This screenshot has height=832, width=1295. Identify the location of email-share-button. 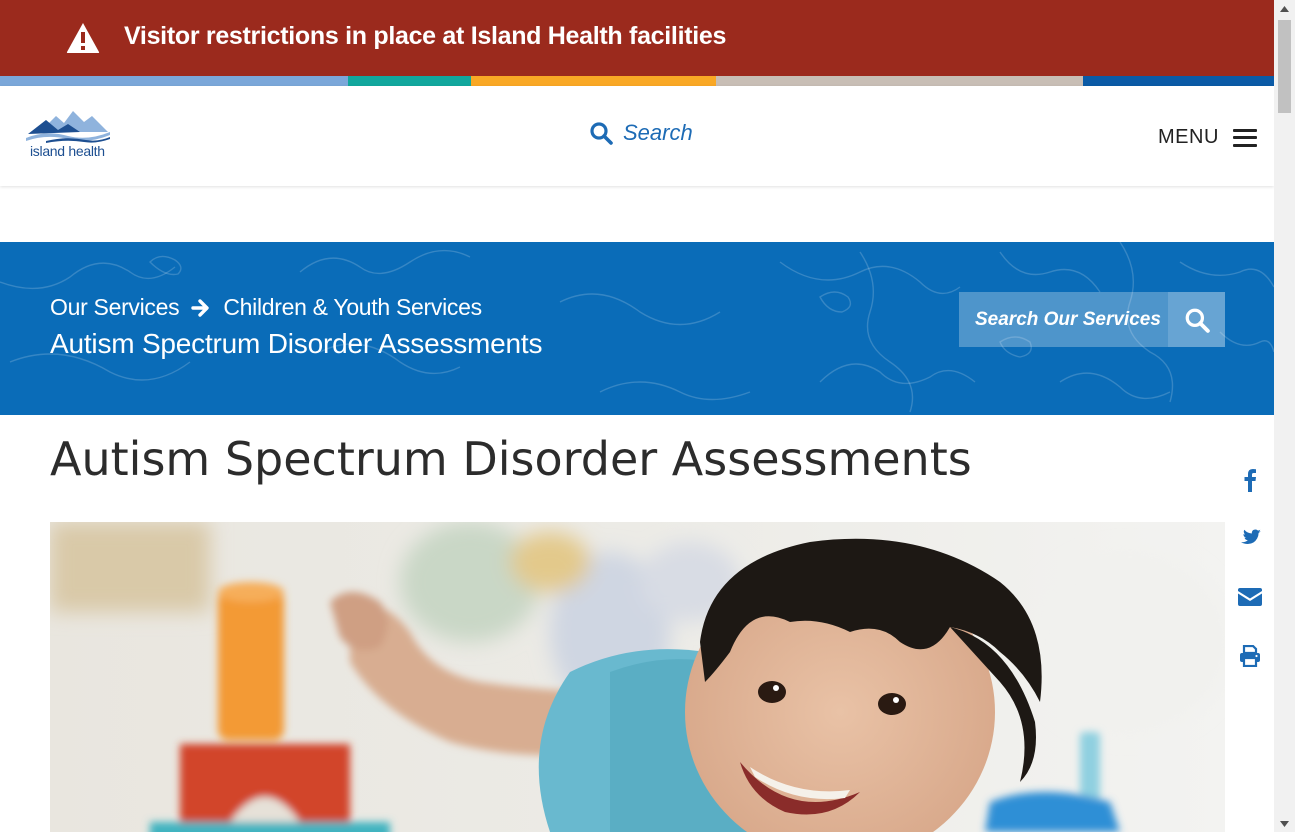
(1250, 597).